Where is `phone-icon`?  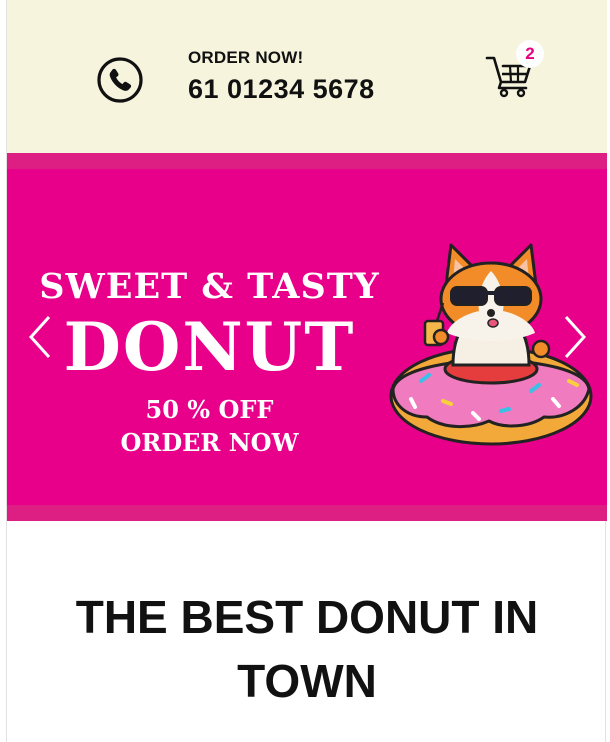
phone-icon is located at coordinates (120, 80).